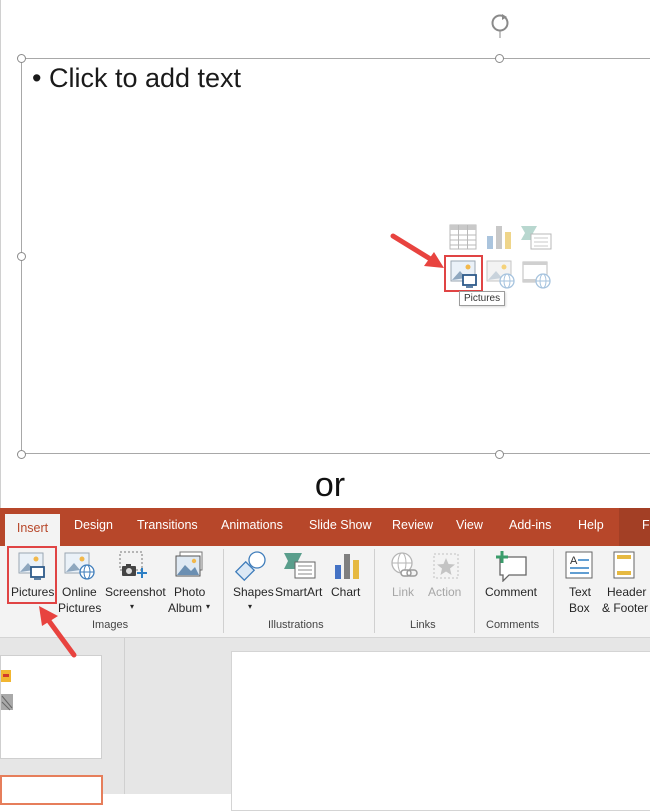 The width and height of the screenshot is (650, 811). Describe the element at coordinates (403, 592) in the screenshot. I see `link-label: Link` at that location.